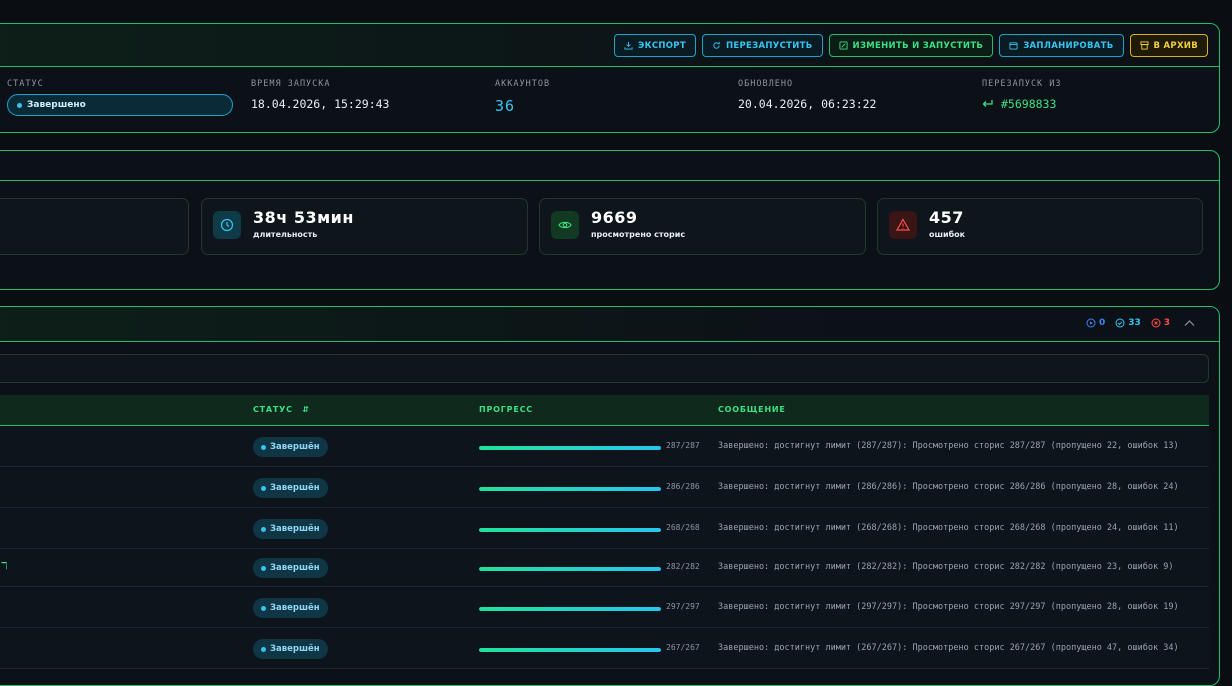  I want to click on col-message-header: сообщение, so click(752, 409).